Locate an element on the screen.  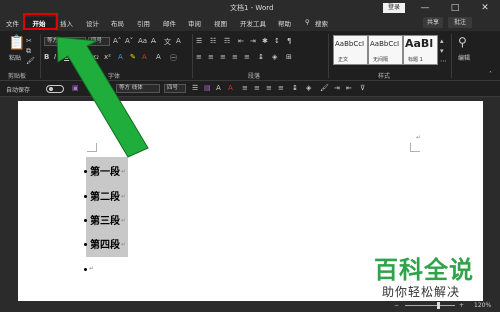
autosave-toggle: 关 is located at coordinates (76, 89).